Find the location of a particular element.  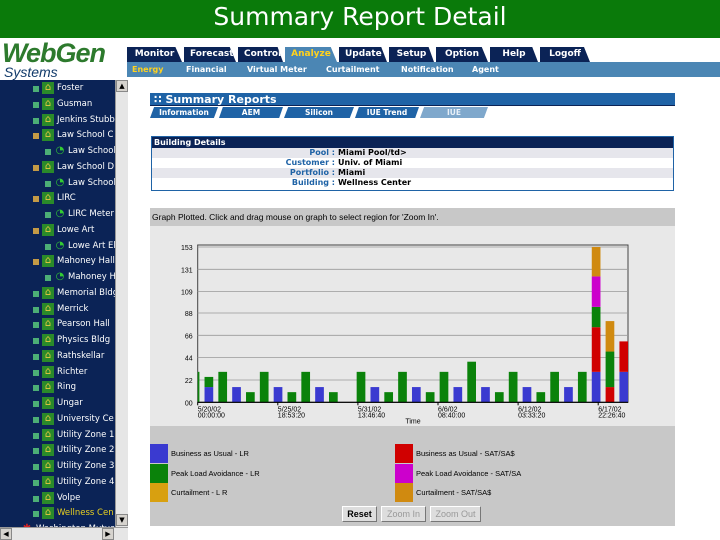

nav-tab-help: Help is located at coordinates (514, 54).